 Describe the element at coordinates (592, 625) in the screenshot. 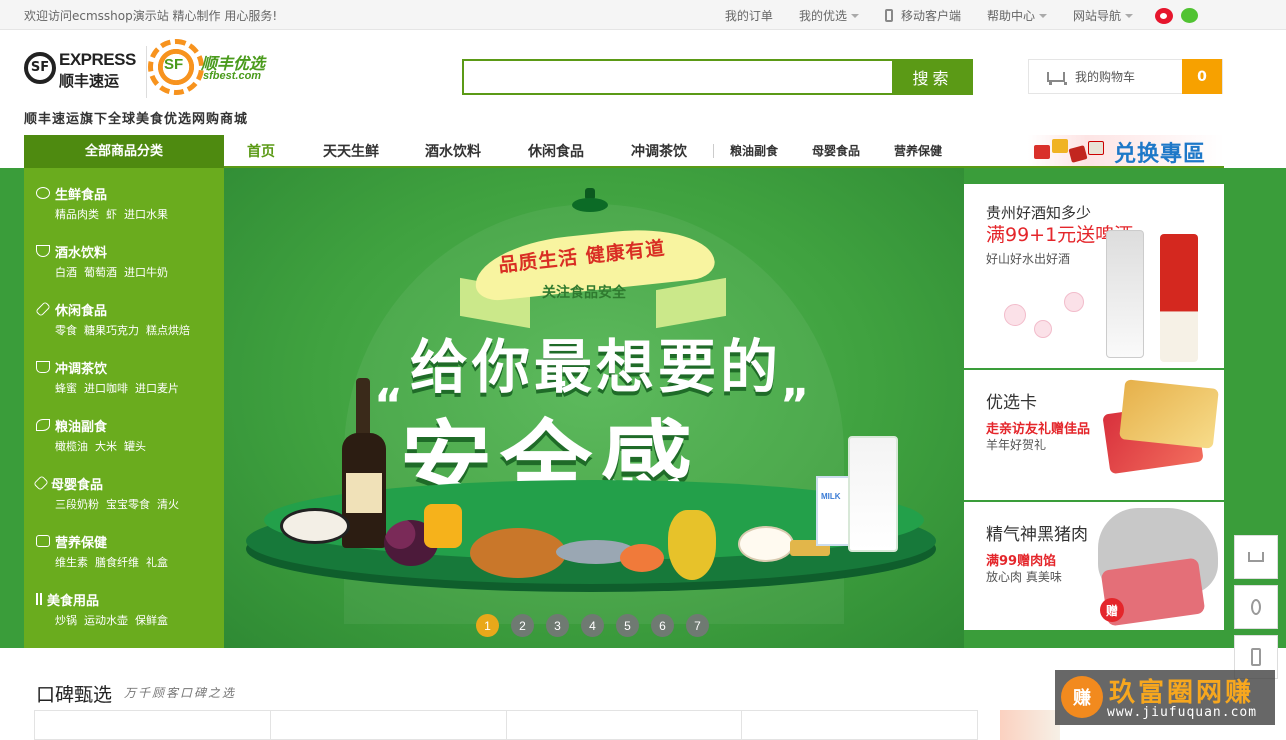

I see `carousel-dot: 4` at that location.